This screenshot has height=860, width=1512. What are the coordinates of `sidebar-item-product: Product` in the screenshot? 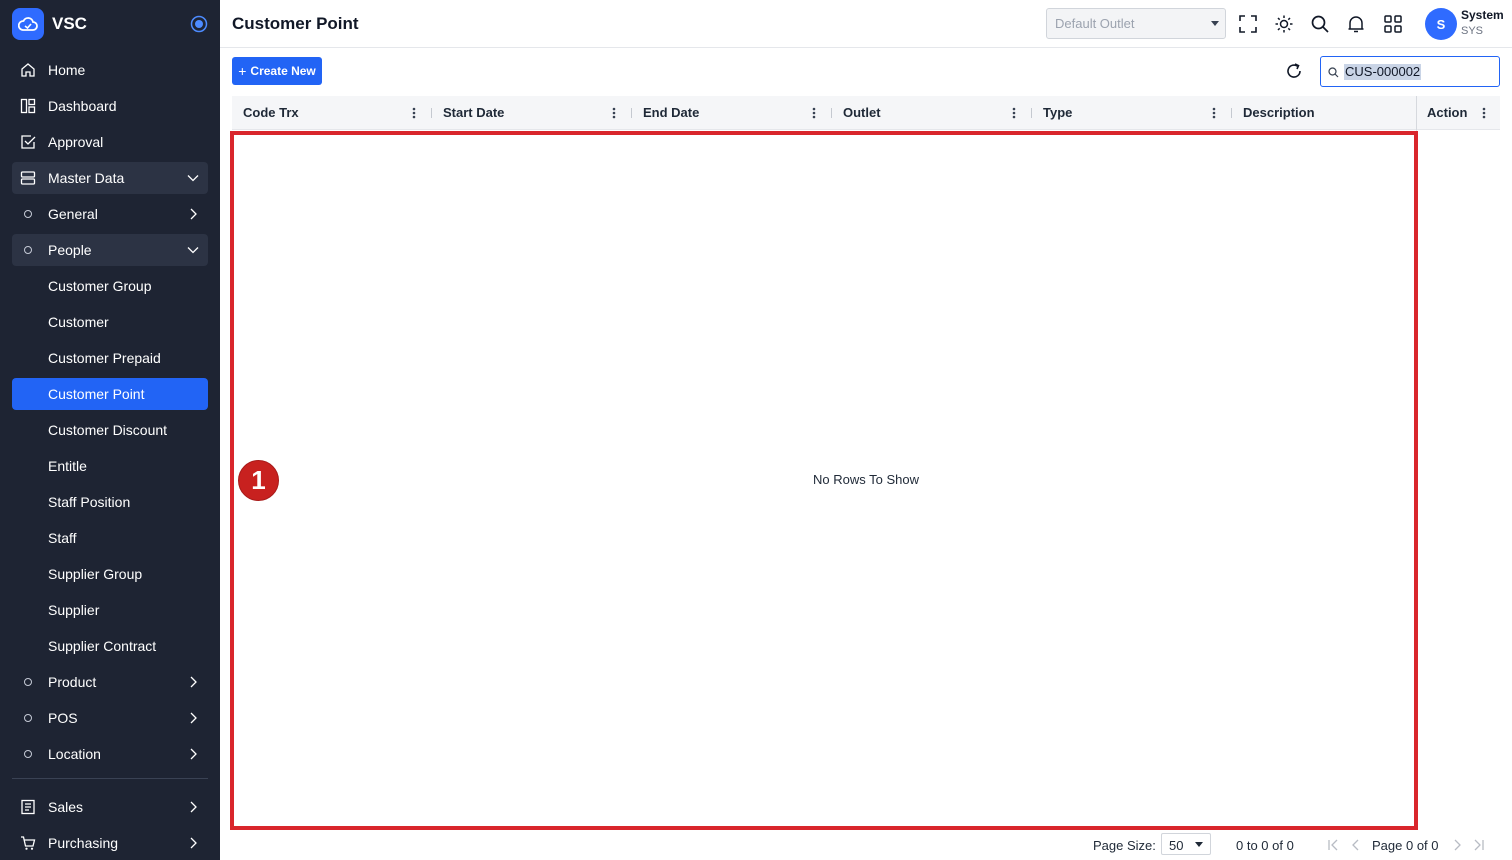 It's located at (110, 682).